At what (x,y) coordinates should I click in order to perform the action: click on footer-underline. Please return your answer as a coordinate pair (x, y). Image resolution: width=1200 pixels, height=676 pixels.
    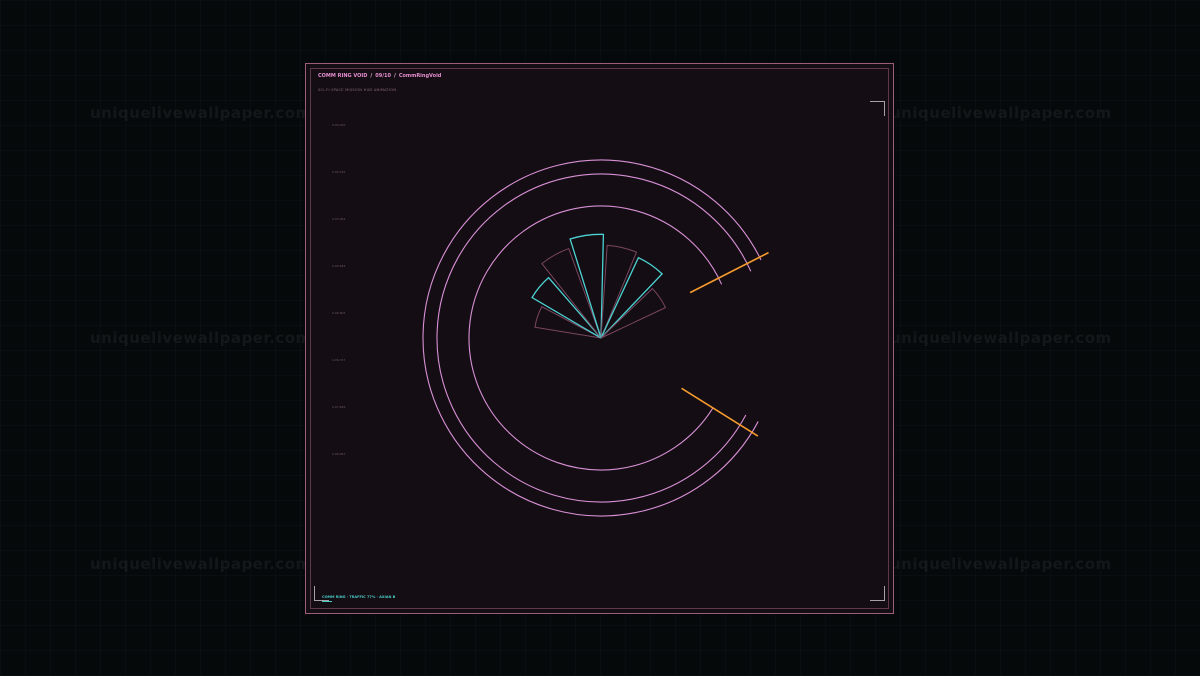
    Looking at the image, I should click on (327, 601).